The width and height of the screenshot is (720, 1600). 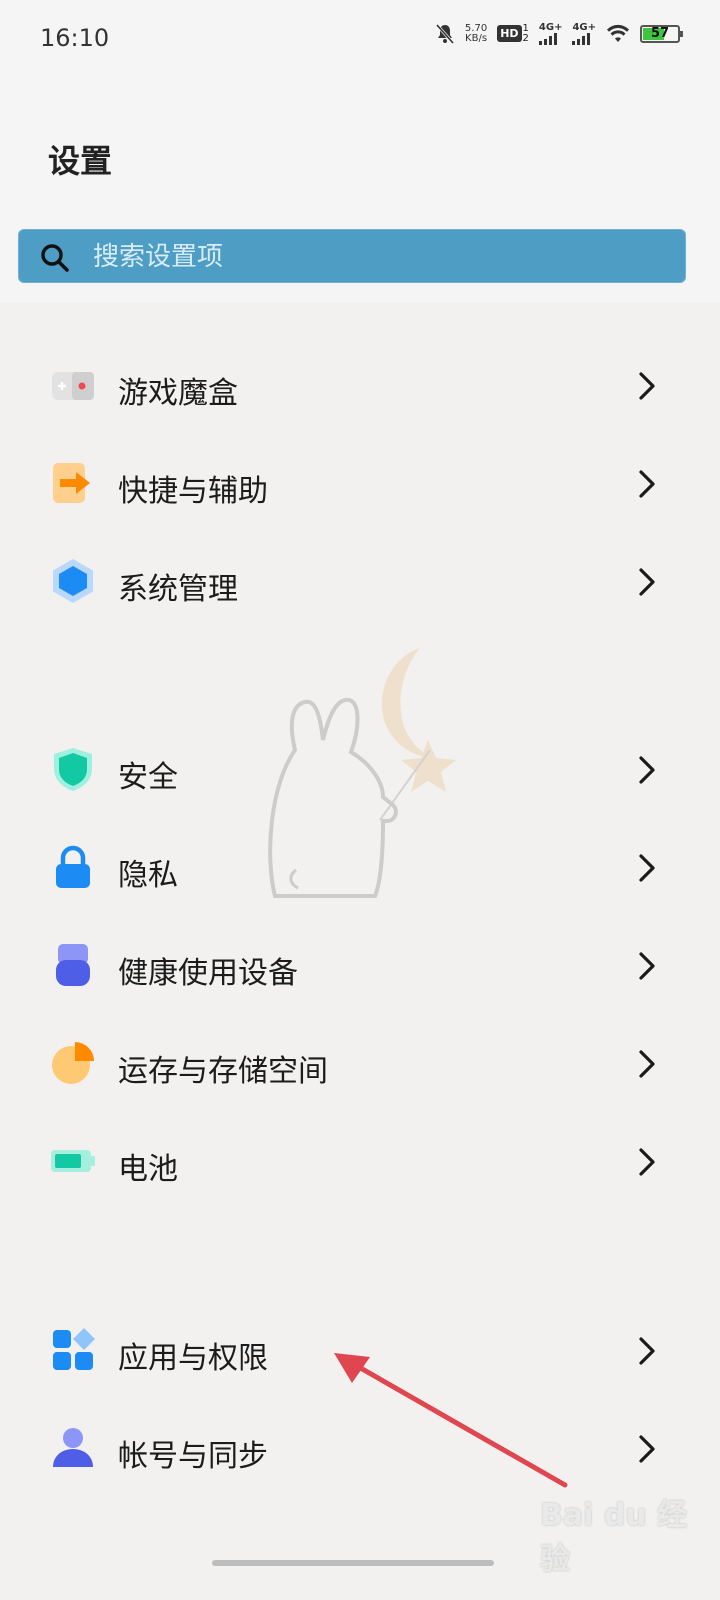 What do you see at coordinates (360, 582) in the screenshot?
I see `settings-item-system: 系统管理` at bounding box center [360, 582].